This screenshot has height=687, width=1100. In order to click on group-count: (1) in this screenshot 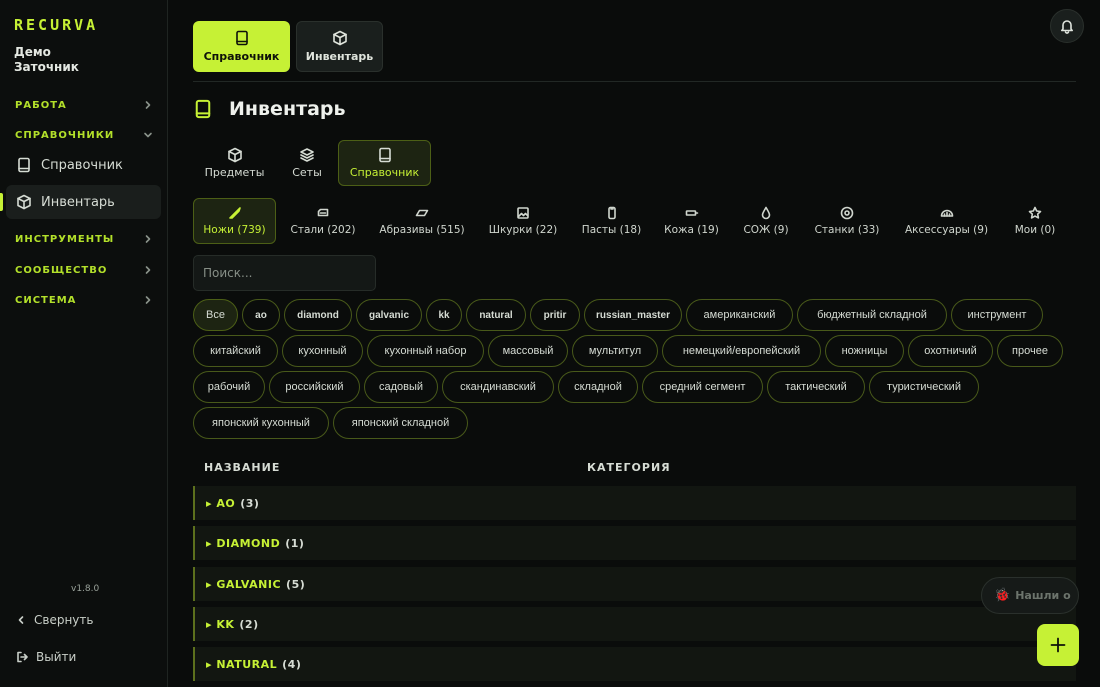, I will do `click(295, 543)`.